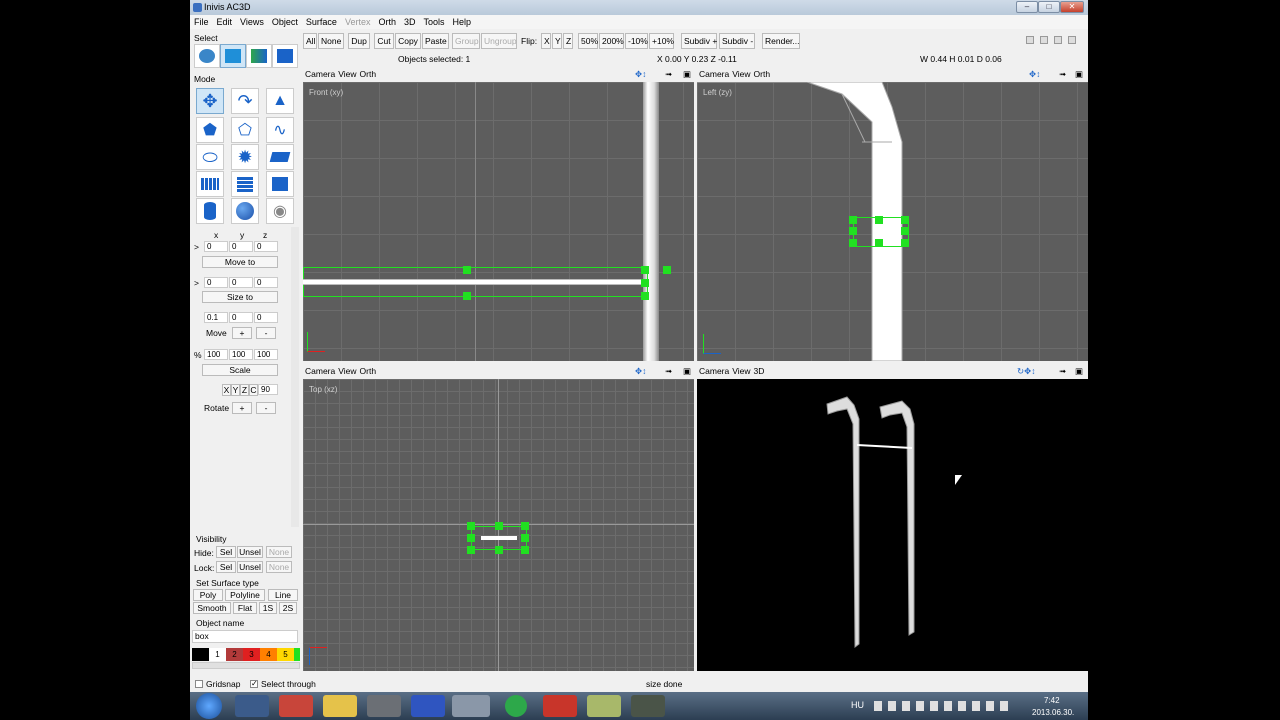  I want to click on rotate-c-button: C, so click(253, 390).